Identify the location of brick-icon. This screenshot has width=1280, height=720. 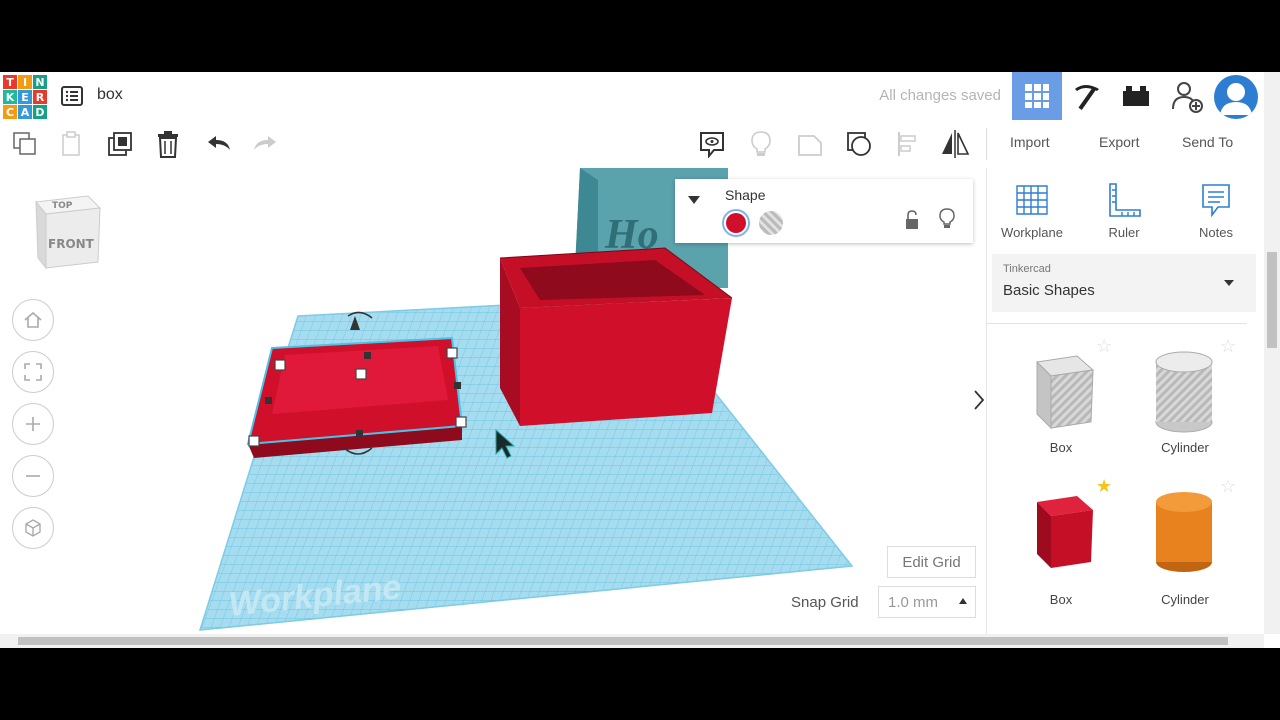
(1136, 96).